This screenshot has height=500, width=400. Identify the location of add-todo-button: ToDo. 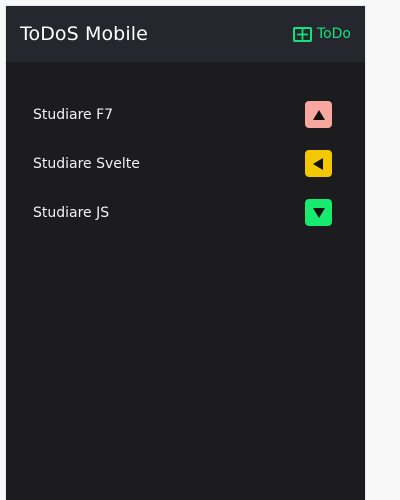
(321, 34).